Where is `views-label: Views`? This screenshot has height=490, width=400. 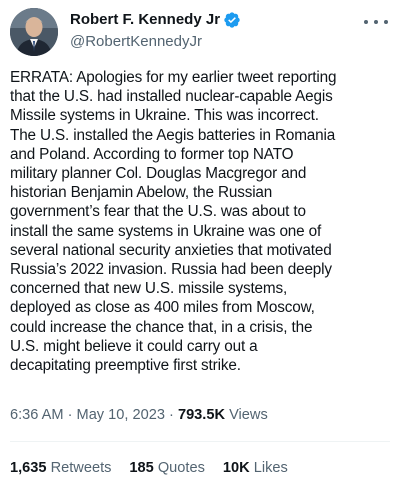 views-label: Views is located at coordinates (246, 415).